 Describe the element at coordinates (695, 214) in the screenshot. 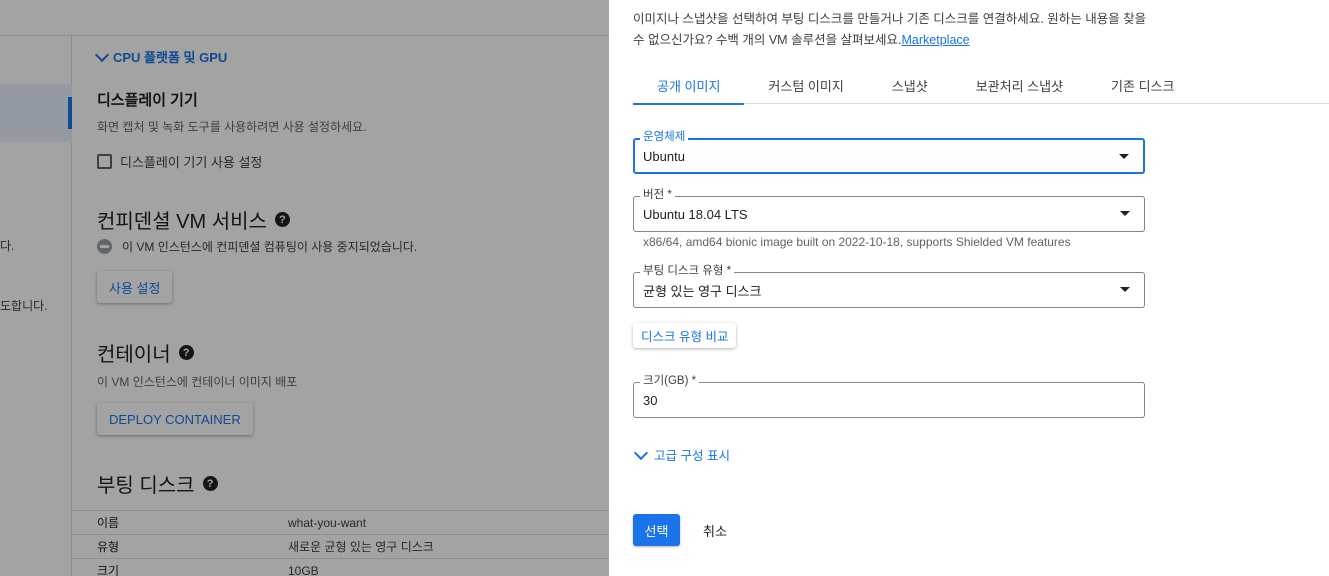

I see `version-select-value: Ubuntu 18.04 LTS` at that location.